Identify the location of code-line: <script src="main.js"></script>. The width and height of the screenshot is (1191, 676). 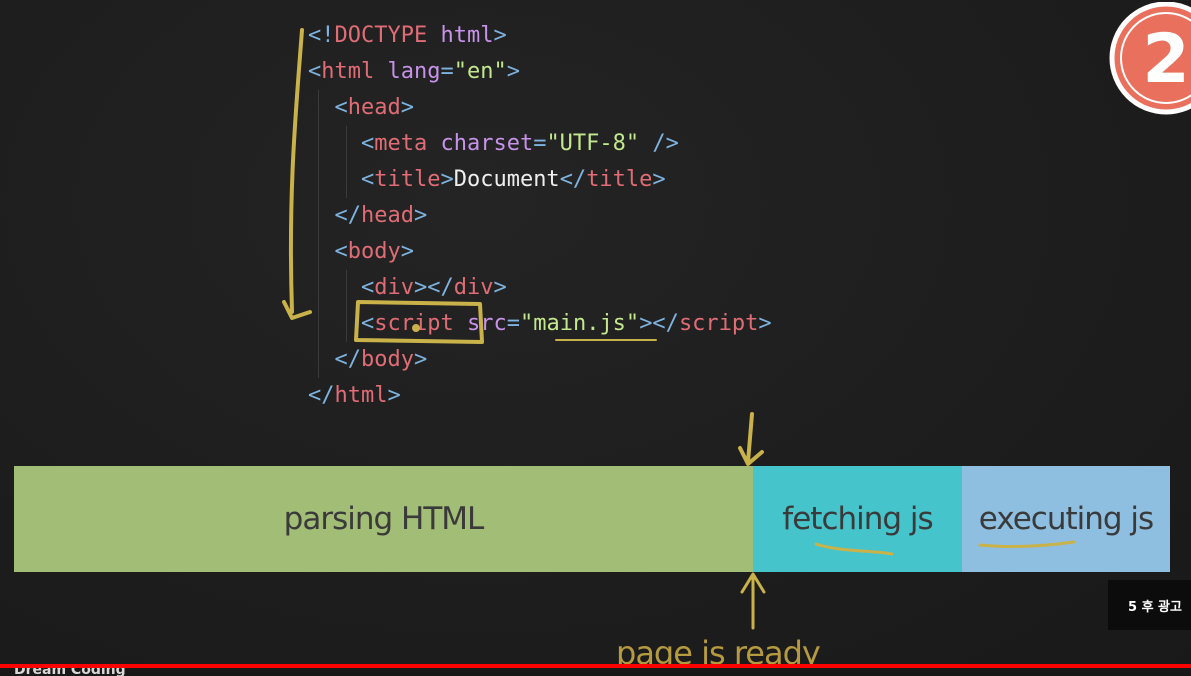
(540, 324).